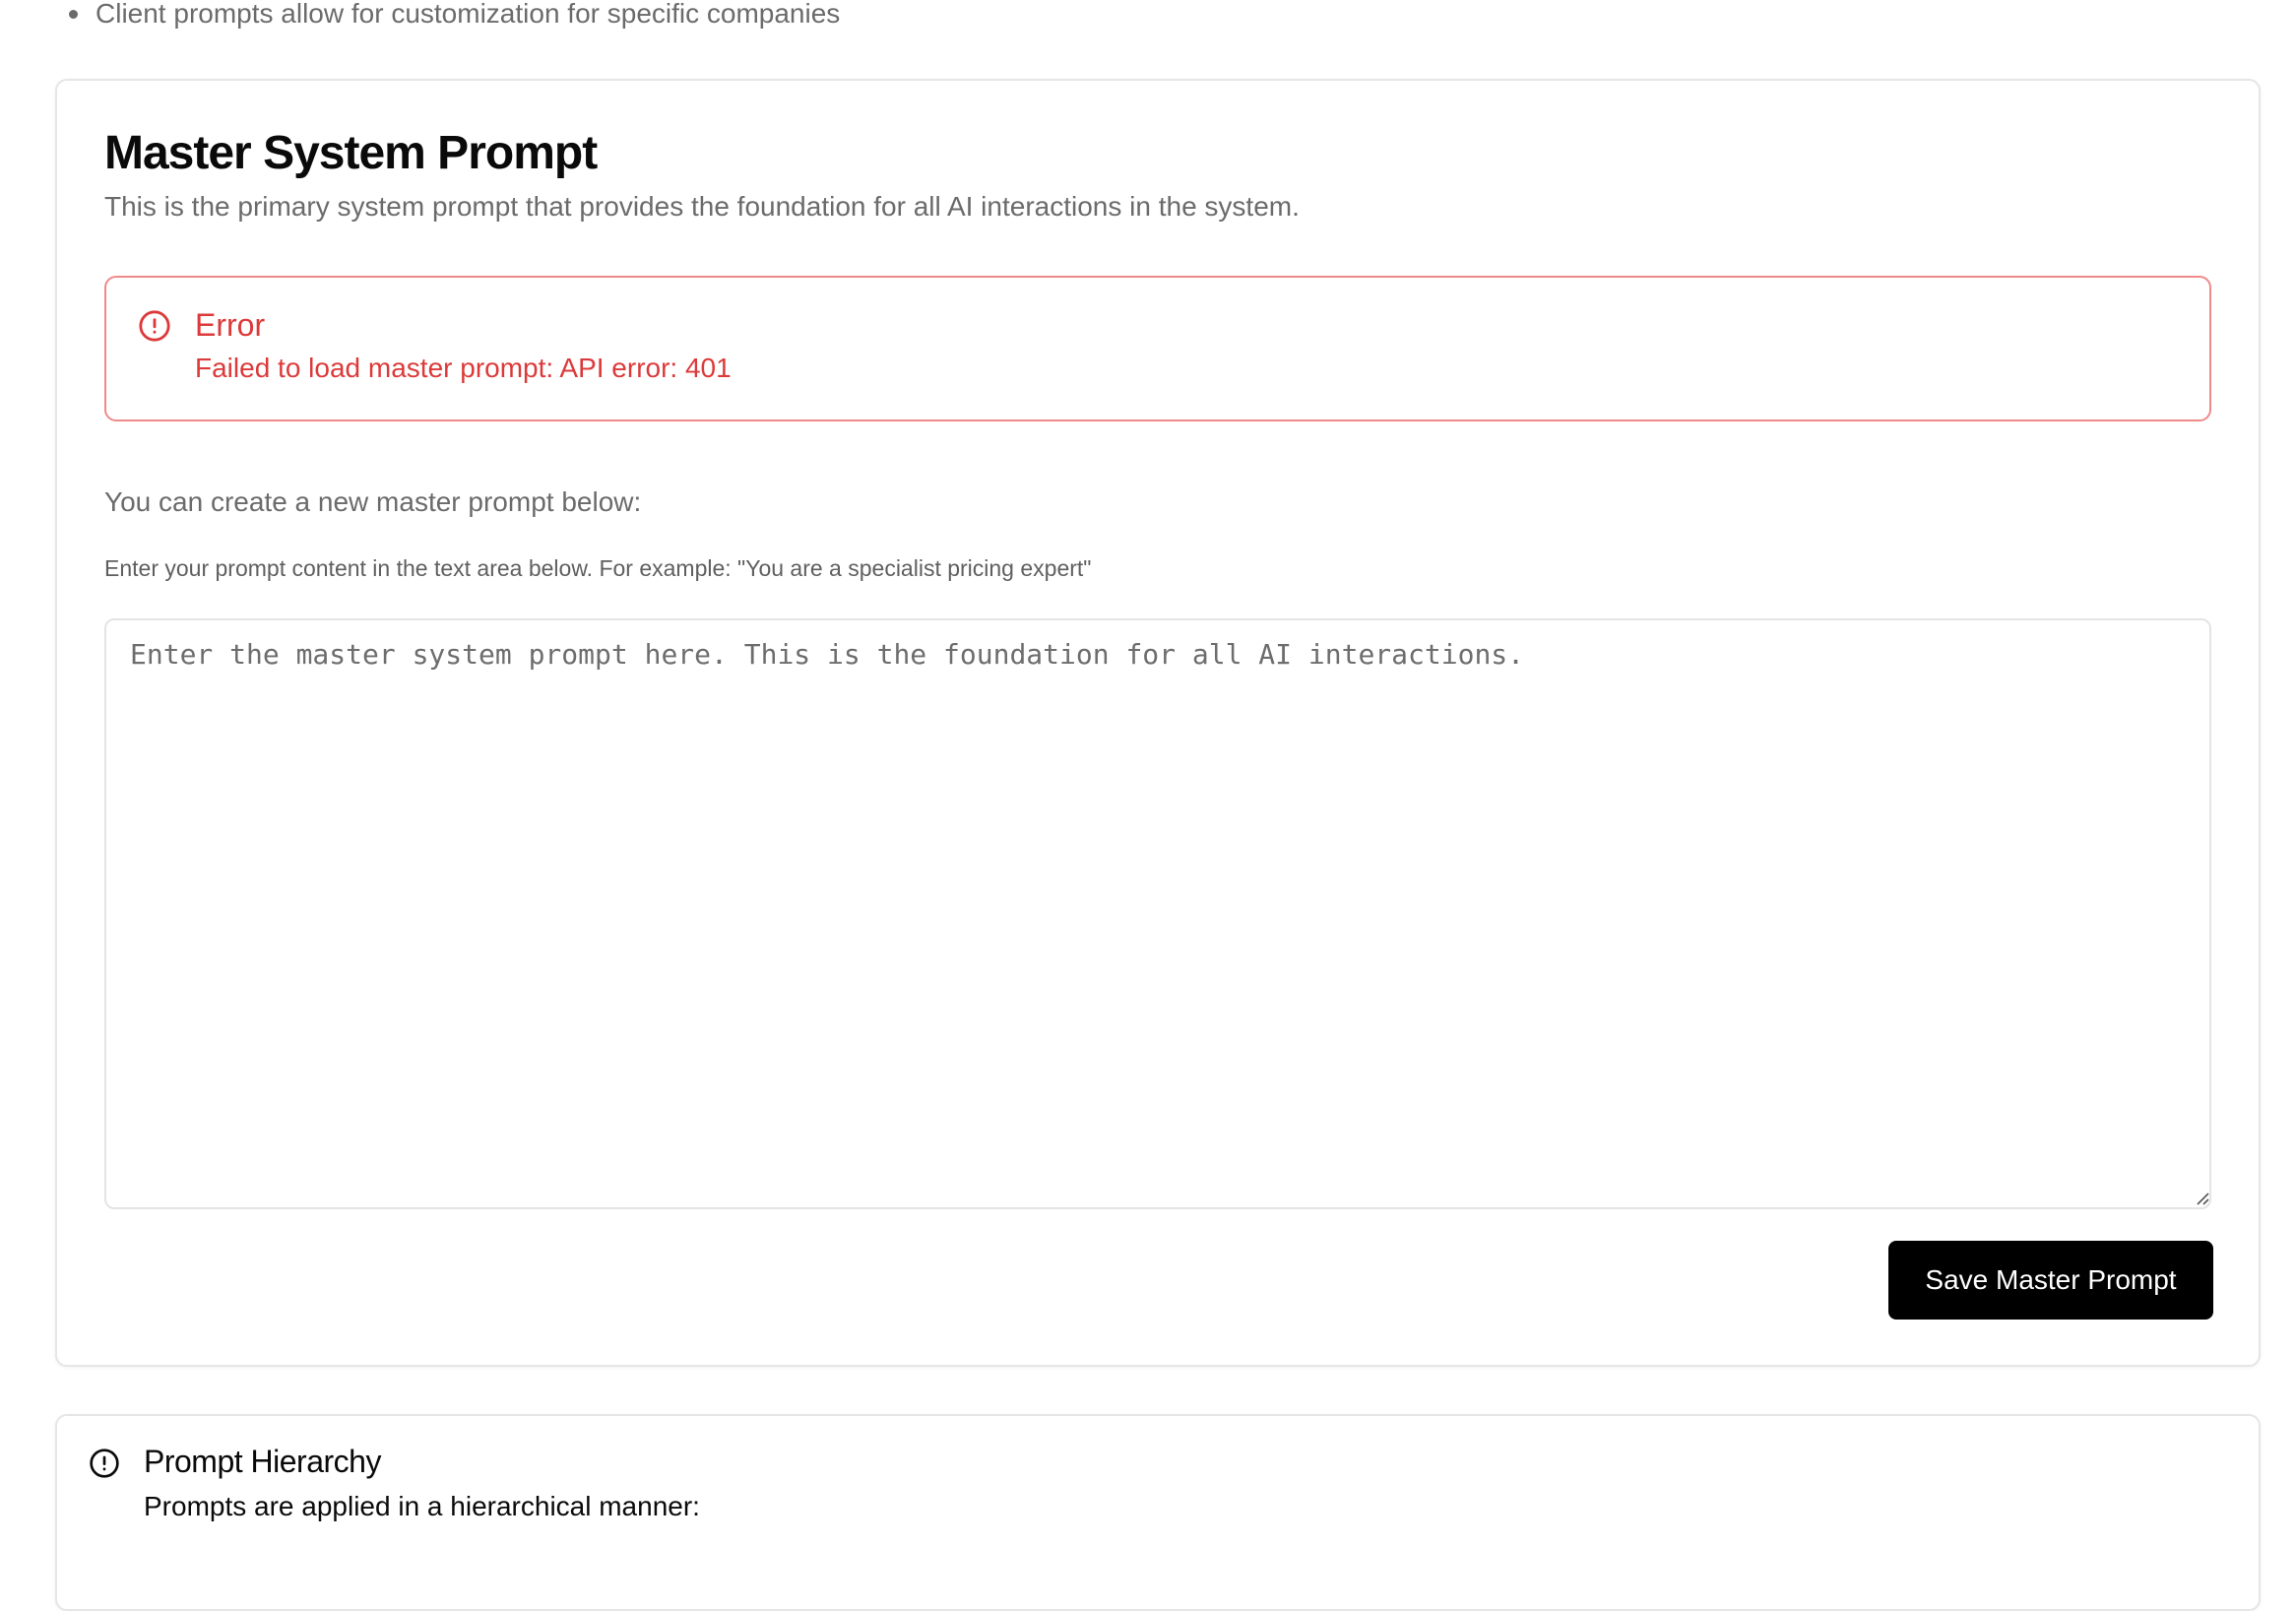  I want to click on alert-circle-icon, so click(154, 326).